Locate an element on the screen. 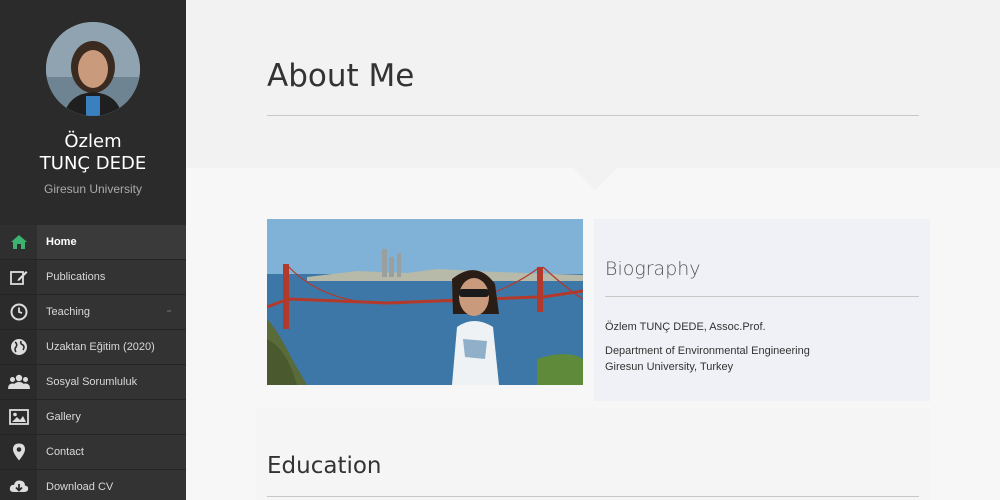 Image resolution: width=1000 pixels, height=500 pixels. education-divider is located at coordinates (593, 496).